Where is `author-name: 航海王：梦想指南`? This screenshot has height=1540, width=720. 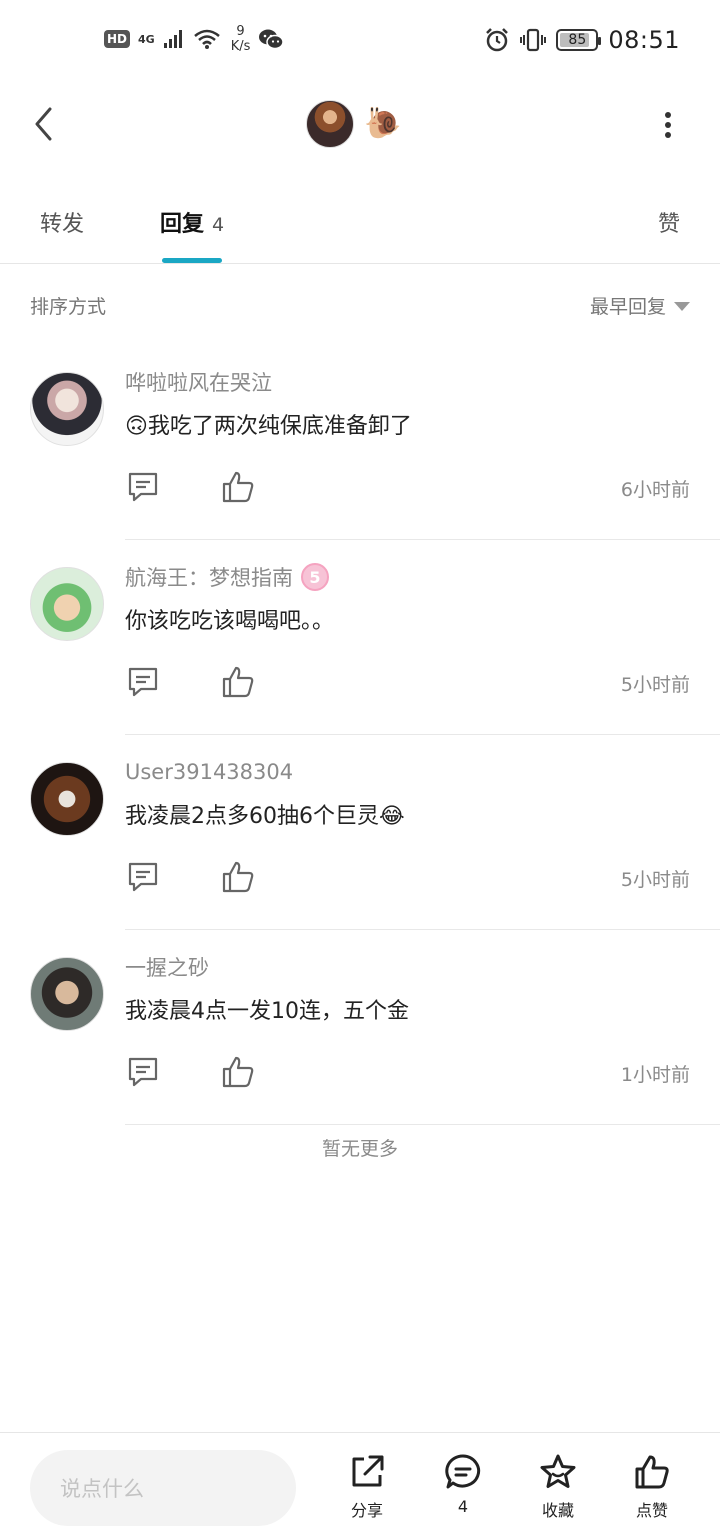
author-name: 航海王：梦想指南 is located at coordinates (209, 578).